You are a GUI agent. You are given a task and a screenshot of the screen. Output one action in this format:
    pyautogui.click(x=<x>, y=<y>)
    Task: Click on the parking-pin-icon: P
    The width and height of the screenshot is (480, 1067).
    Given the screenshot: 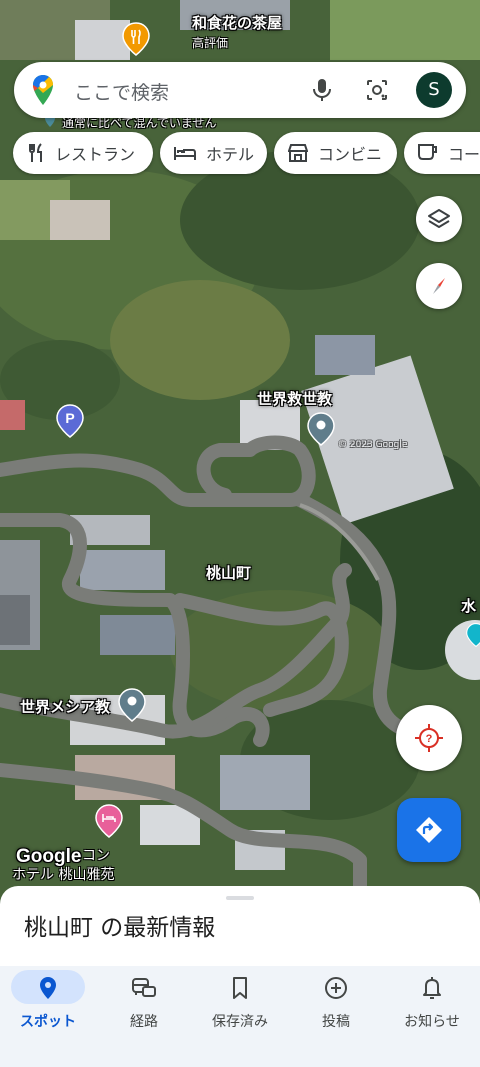 What is the action you would take?
    pyautogui.click(x=70, y=421)
    